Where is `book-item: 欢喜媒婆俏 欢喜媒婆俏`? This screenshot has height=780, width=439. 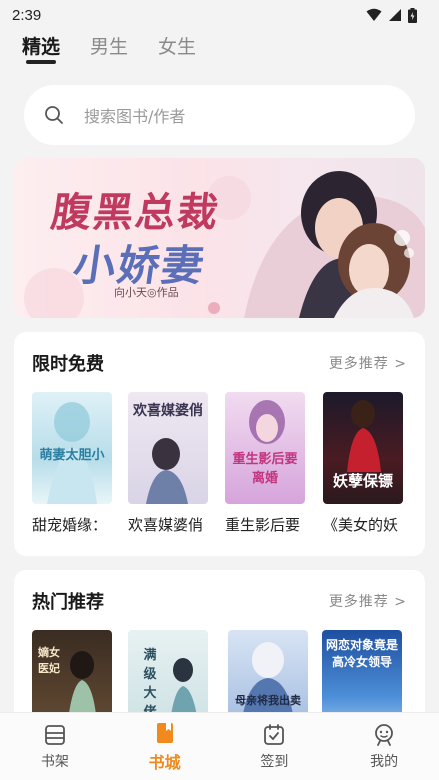
book-item: 欢喜媒婆俏 欢喜媒婆俏 is located at coordinates (169, 463).